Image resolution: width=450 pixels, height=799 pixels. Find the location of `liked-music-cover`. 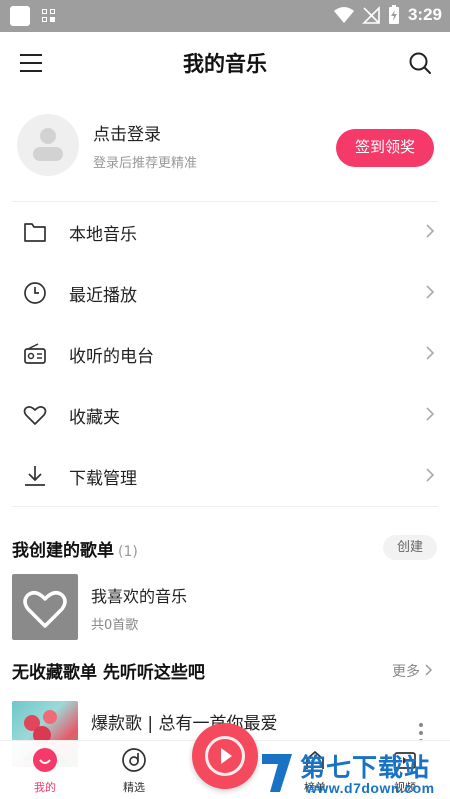

liked-music-cover is located at coordinates (45, 607).